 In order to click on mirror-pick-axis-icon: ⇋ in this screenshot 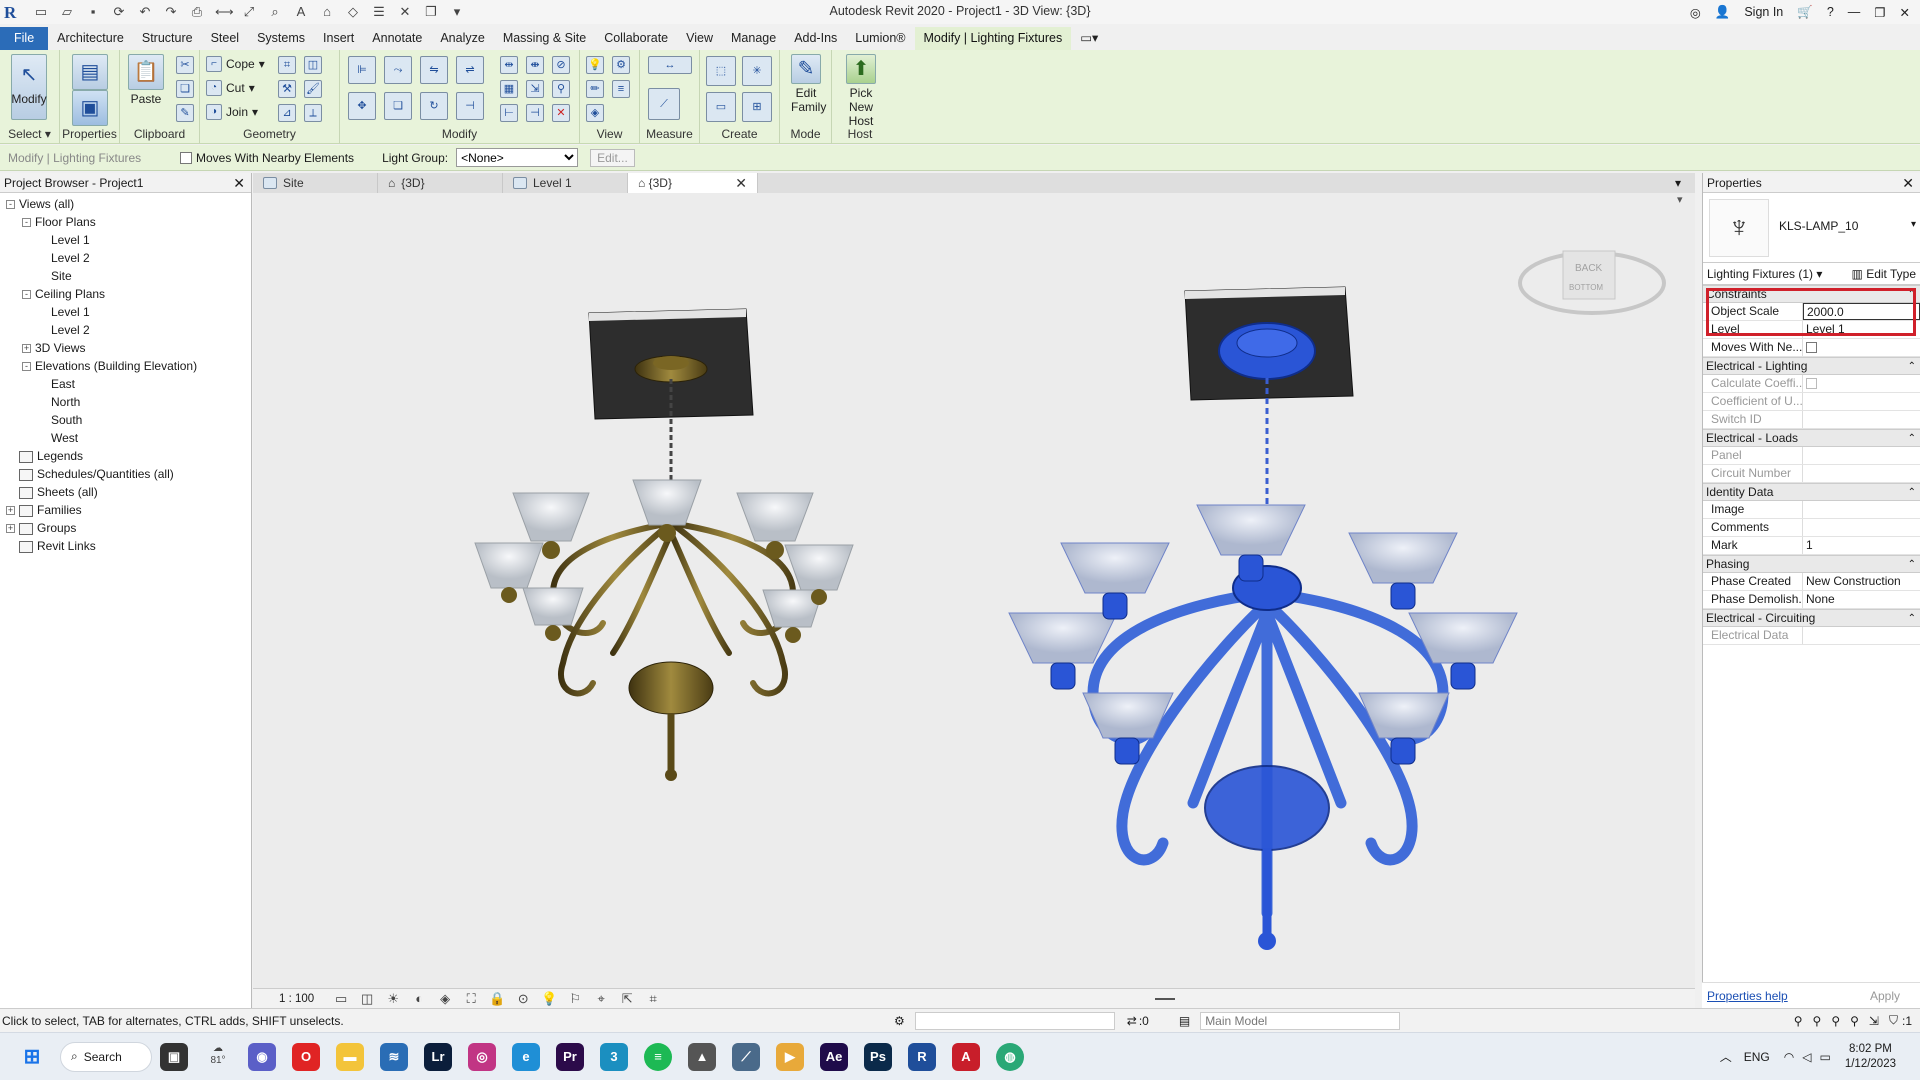, I will do `click(434, 70)`.